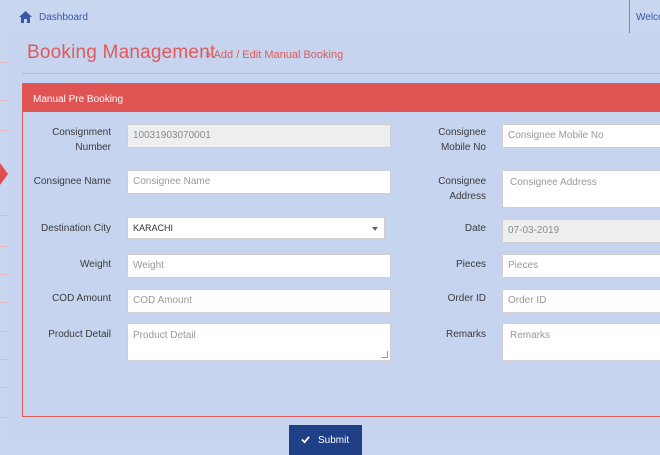 Image resolution: width=660 pixels, height=455 pixels. Describe the element at coordinates (341, 98) in the screenshot. I see `card-header: Manual Pre Booking` at that location.